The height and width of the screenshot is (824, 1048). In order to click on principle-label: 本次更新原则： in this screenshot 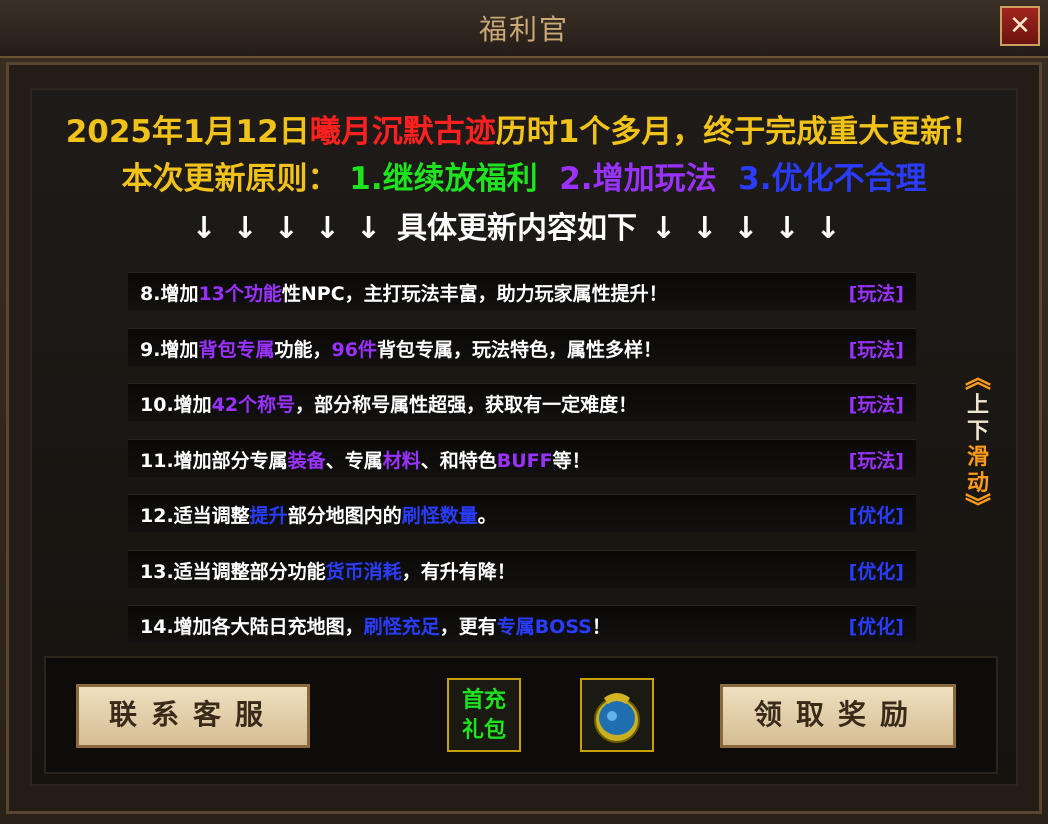, I will do `click(230, 179)`.